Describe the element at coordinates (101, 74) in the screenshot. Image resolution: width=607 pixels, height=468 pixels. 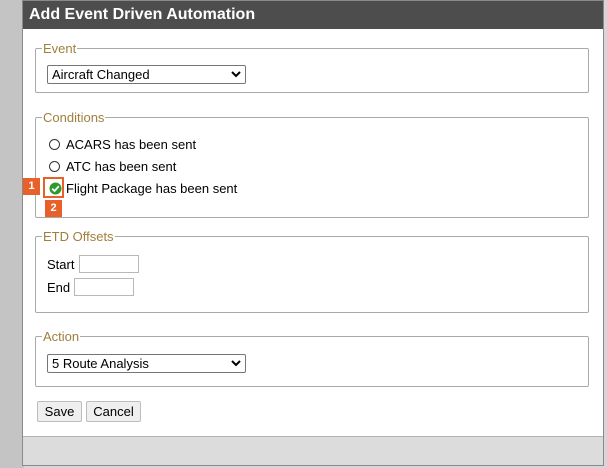
I see `event-select-value: Aircraft Changed` at that location.